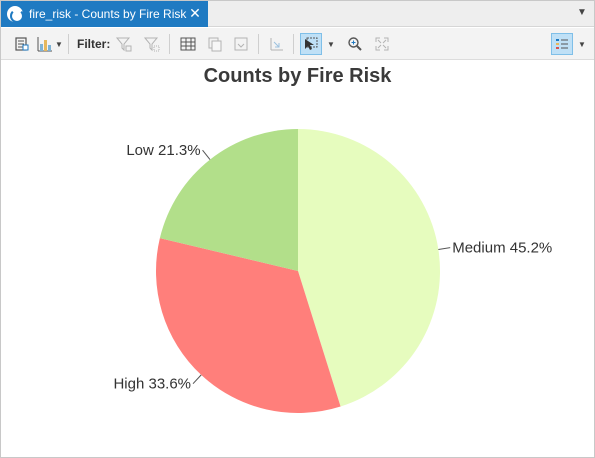 This screenshot has height=458, width=595. I want to click on zoom-icon, so click(355, 44).